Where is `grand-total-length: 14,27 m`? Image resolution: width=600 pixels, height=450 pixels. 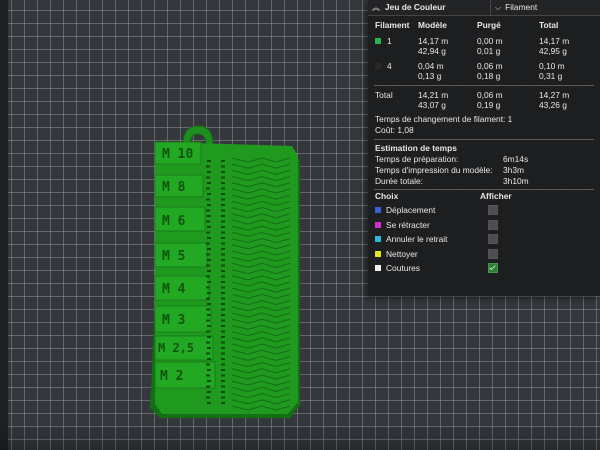 grand-total-length: 14,27 m is located at coordinates (554, 95).